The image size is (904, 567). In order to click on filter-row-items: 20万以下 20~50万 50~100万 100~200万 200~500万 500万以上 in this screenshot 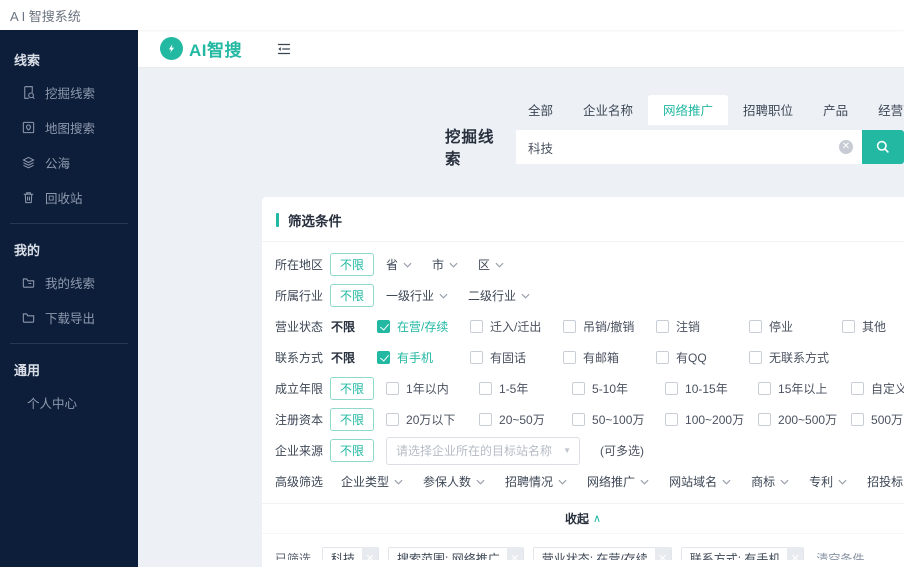, I will do `click(645, 419)`.